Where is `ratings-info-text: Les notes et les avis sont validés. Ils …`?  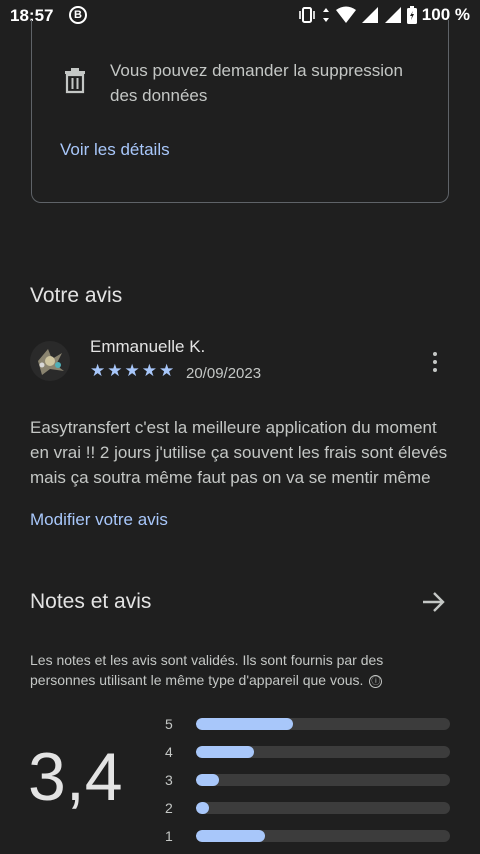
ratings-info-text: Les notes et les avis sont validés. Ils … is located at coordinates (207, 670).